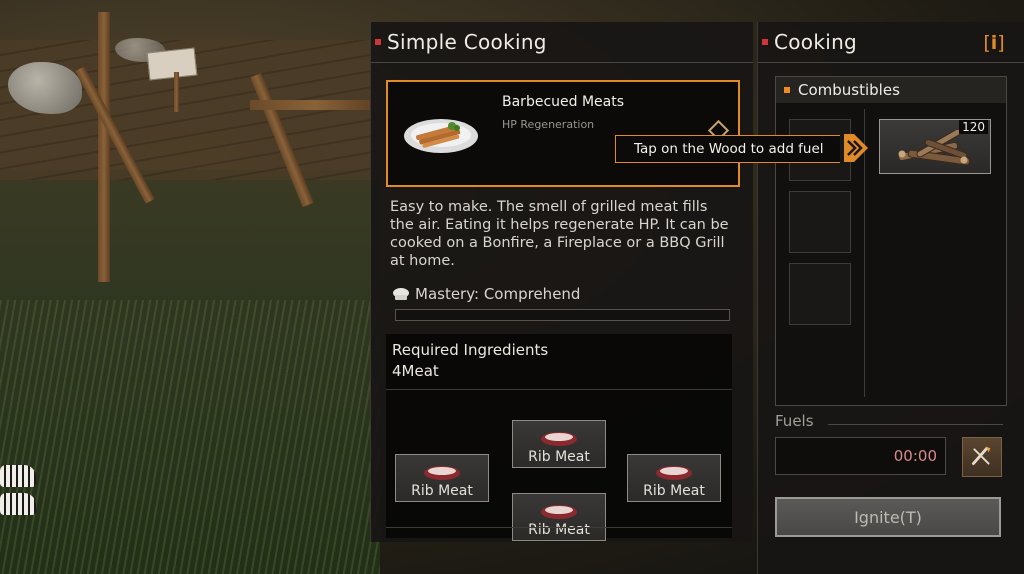 The height and width of the screenshot is (574, 1024). I want to click on cooking-header: Cooking [ i ], so click(891, 42).